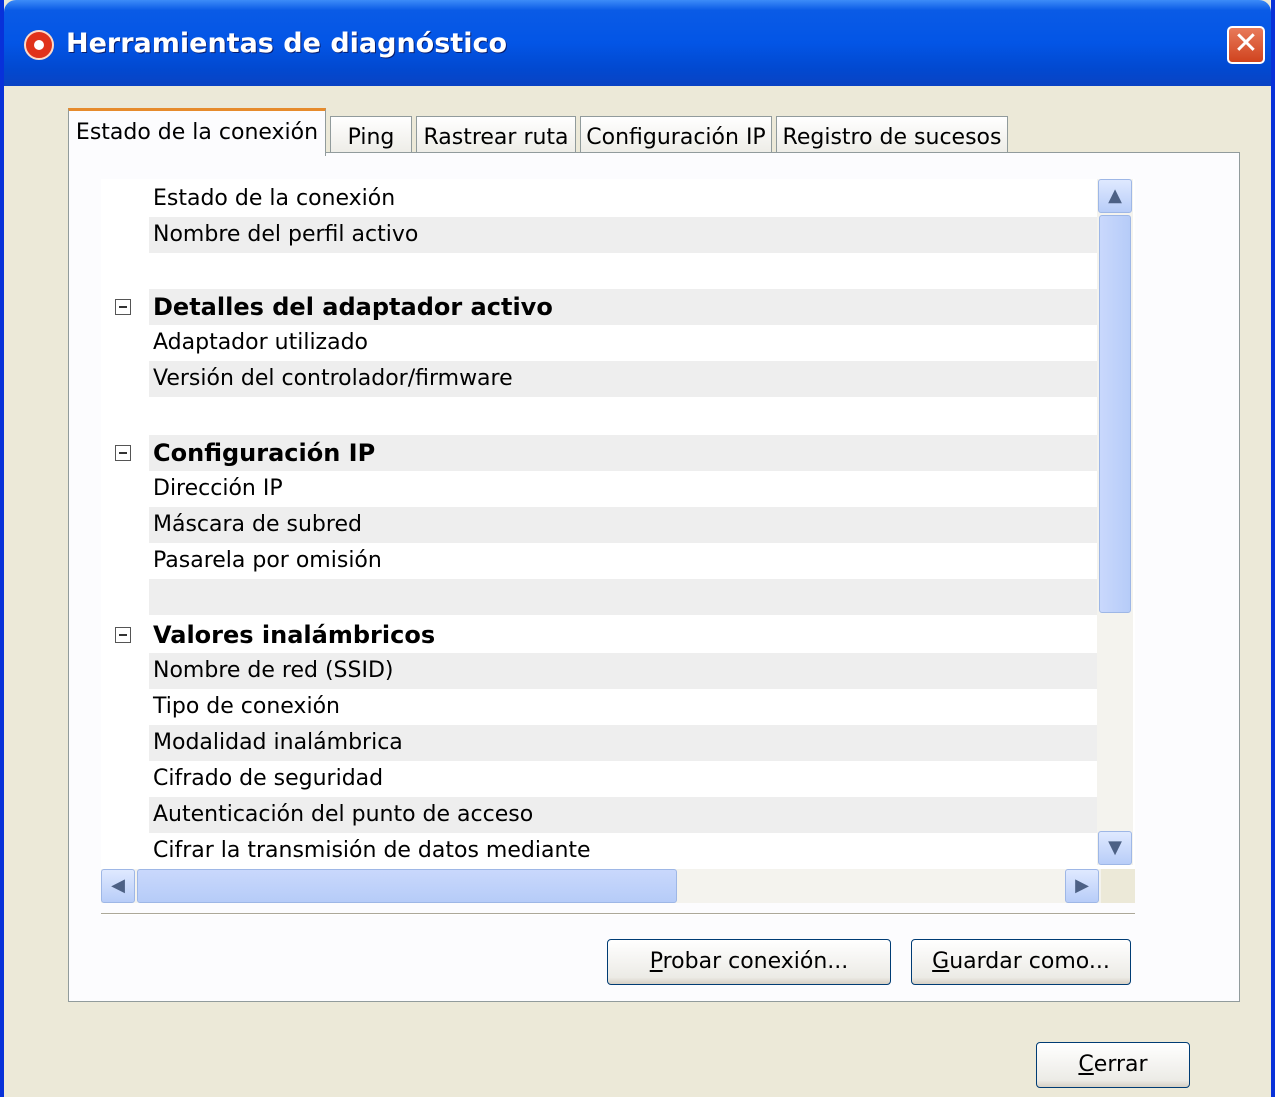  I want to click on grid-row: Máscara de subred, so click(623, 525).